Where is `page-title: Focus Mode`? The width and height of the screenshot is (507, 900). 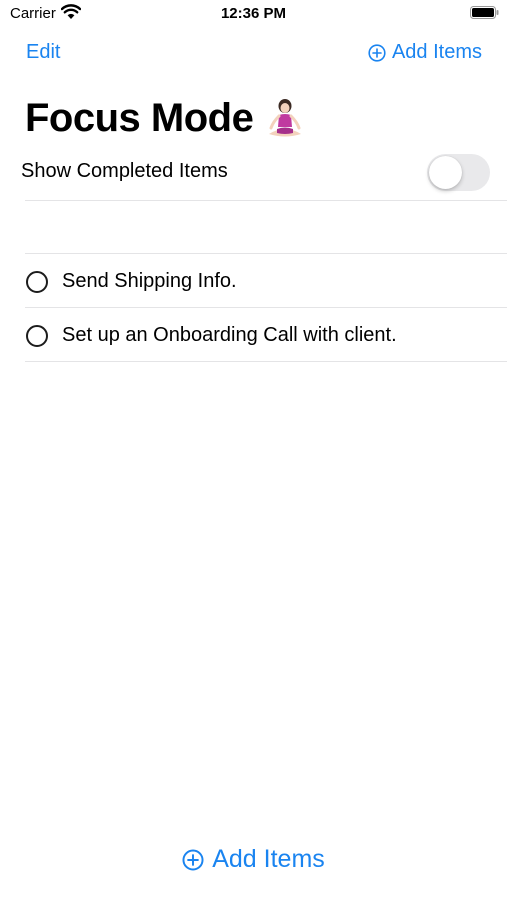 page-title: Focus Mode is located at coordinates (165, 118).